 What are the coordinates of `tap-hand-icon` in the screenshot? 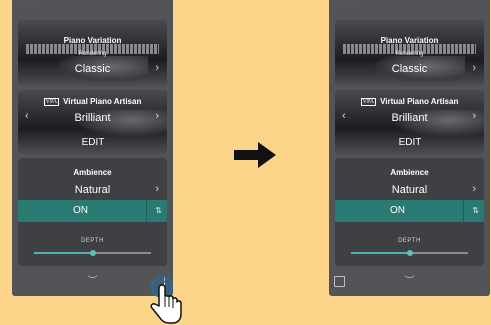 It's located at (166, 300).